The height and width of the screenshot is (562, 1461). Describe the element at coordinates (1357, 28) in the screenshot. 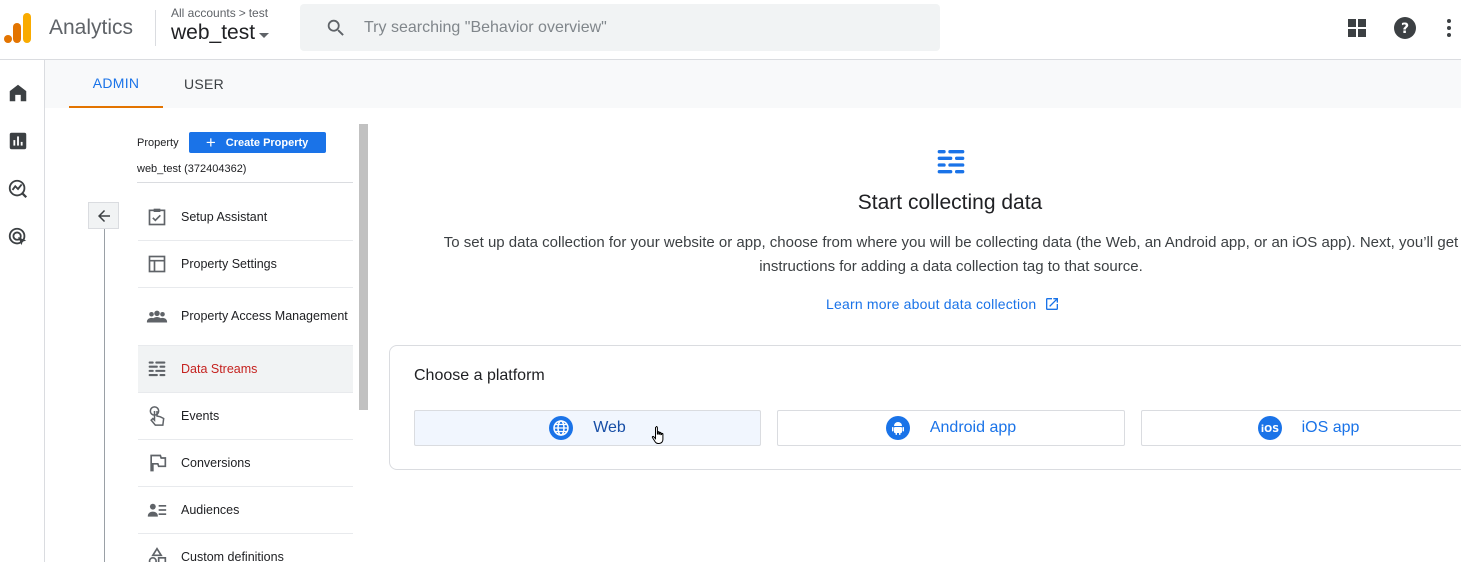

I see `apps-grid-icon` at that location.